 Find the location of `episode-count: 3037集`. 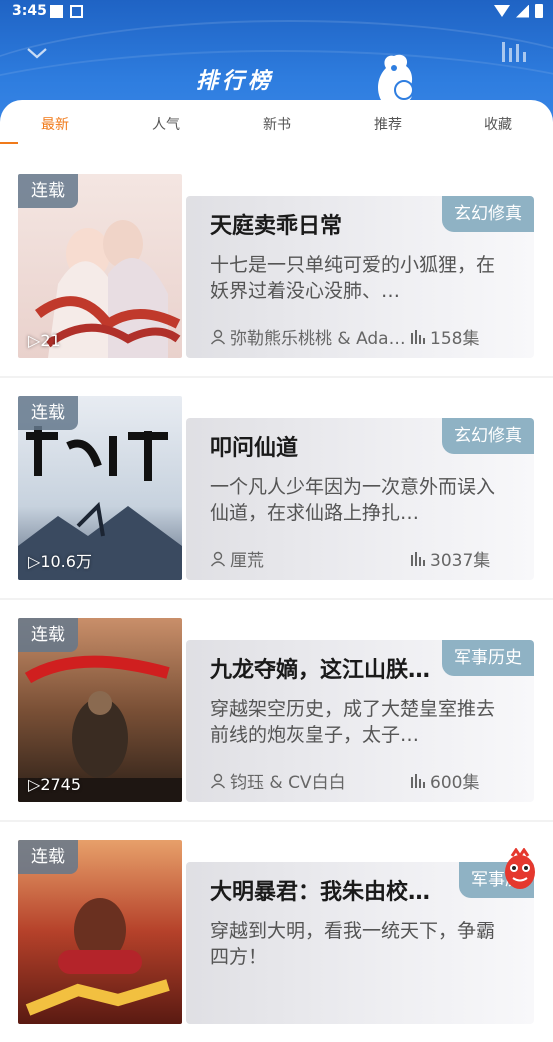

episode-count: 3037集 is located at coordinates (450, 558).